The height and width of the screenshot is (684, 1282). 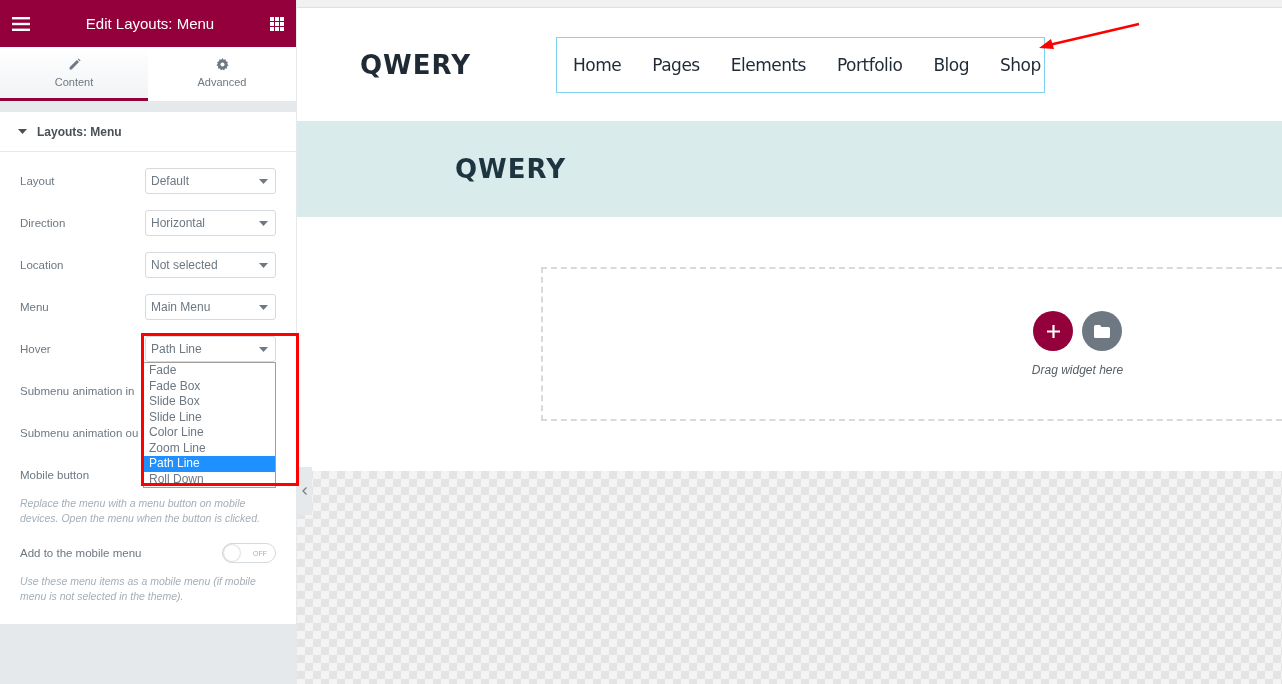 I want to click on field-label: Menu, so click(x=34, y=307).